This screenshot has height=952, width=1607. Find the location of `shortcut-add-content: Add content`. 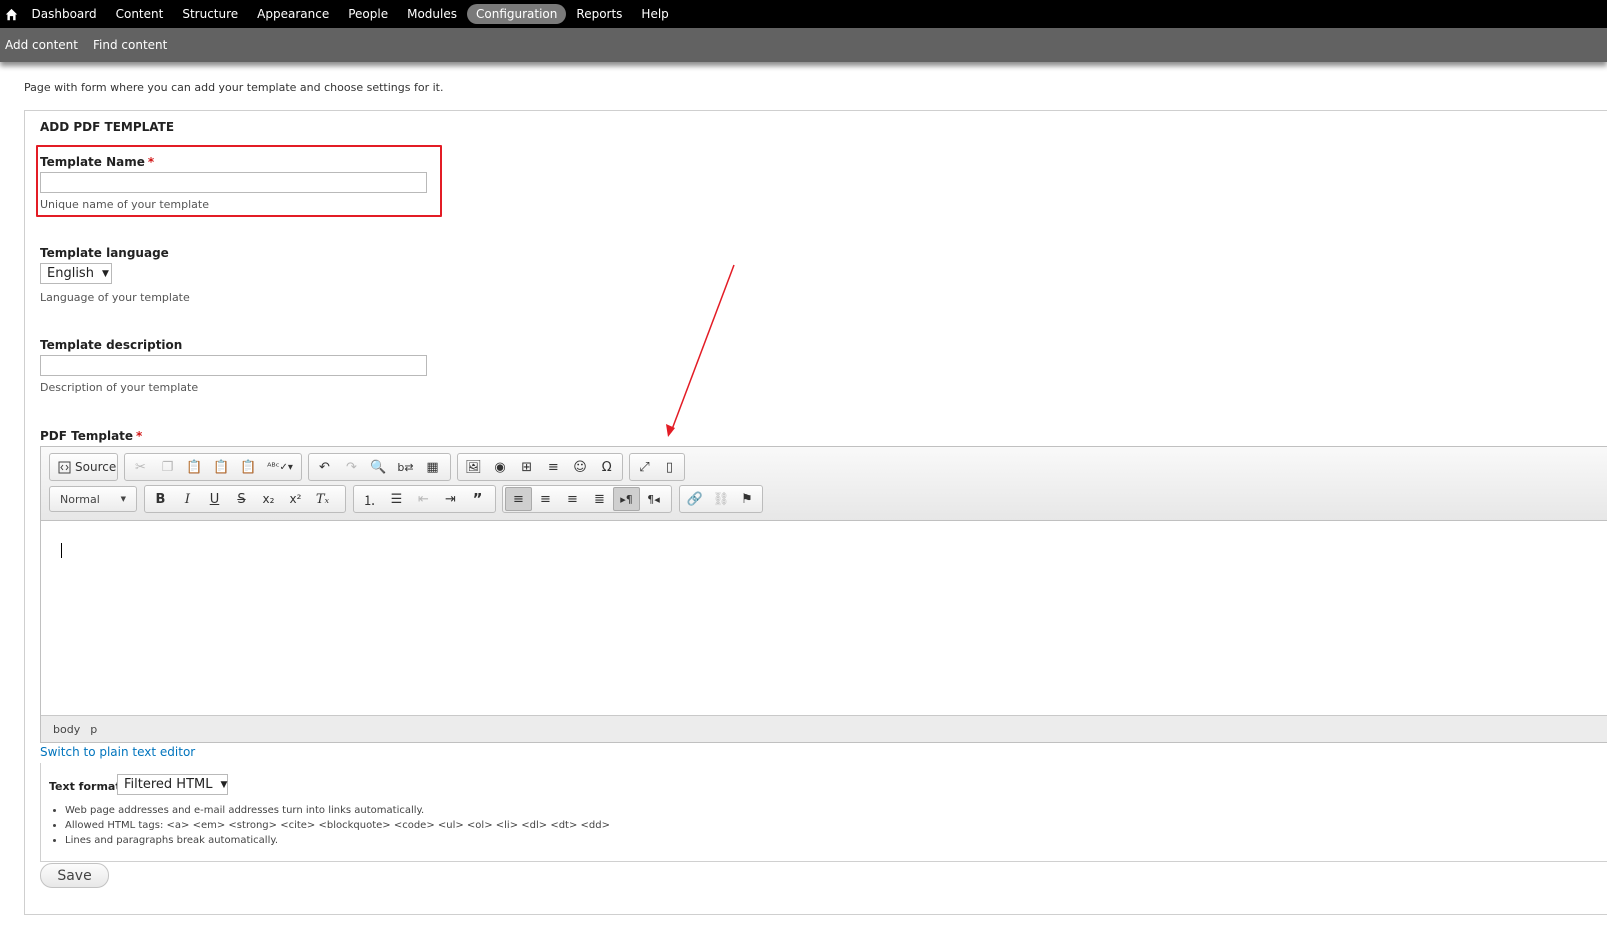

shortcut-add-content: Add content is located at coordinates (41, 45).